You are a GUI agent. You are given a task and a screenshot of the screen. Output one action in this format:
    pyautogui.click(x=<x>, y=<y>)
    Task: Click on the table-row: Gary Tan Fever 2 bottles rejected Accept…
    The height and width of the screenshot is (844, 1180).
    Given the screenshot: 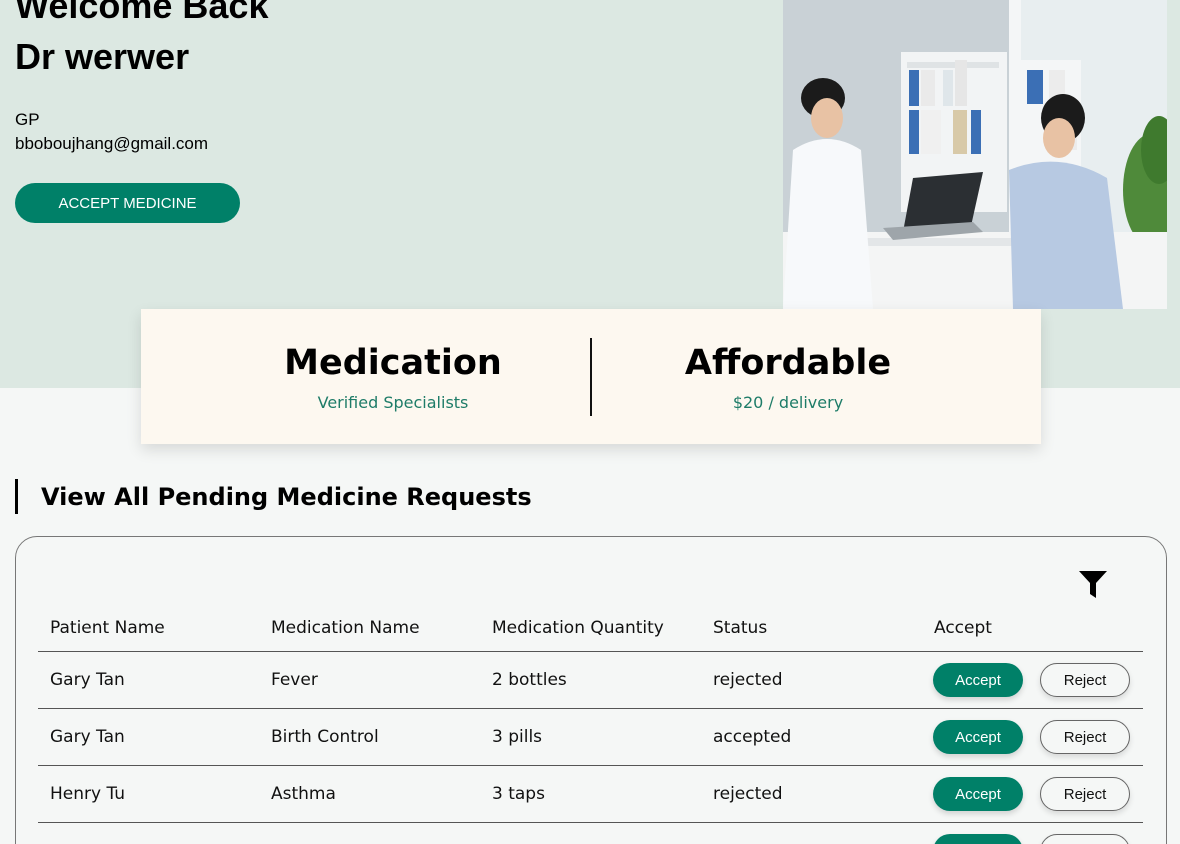 What is the action you would take?
    pyautogui.click(x=590, y=680)
    